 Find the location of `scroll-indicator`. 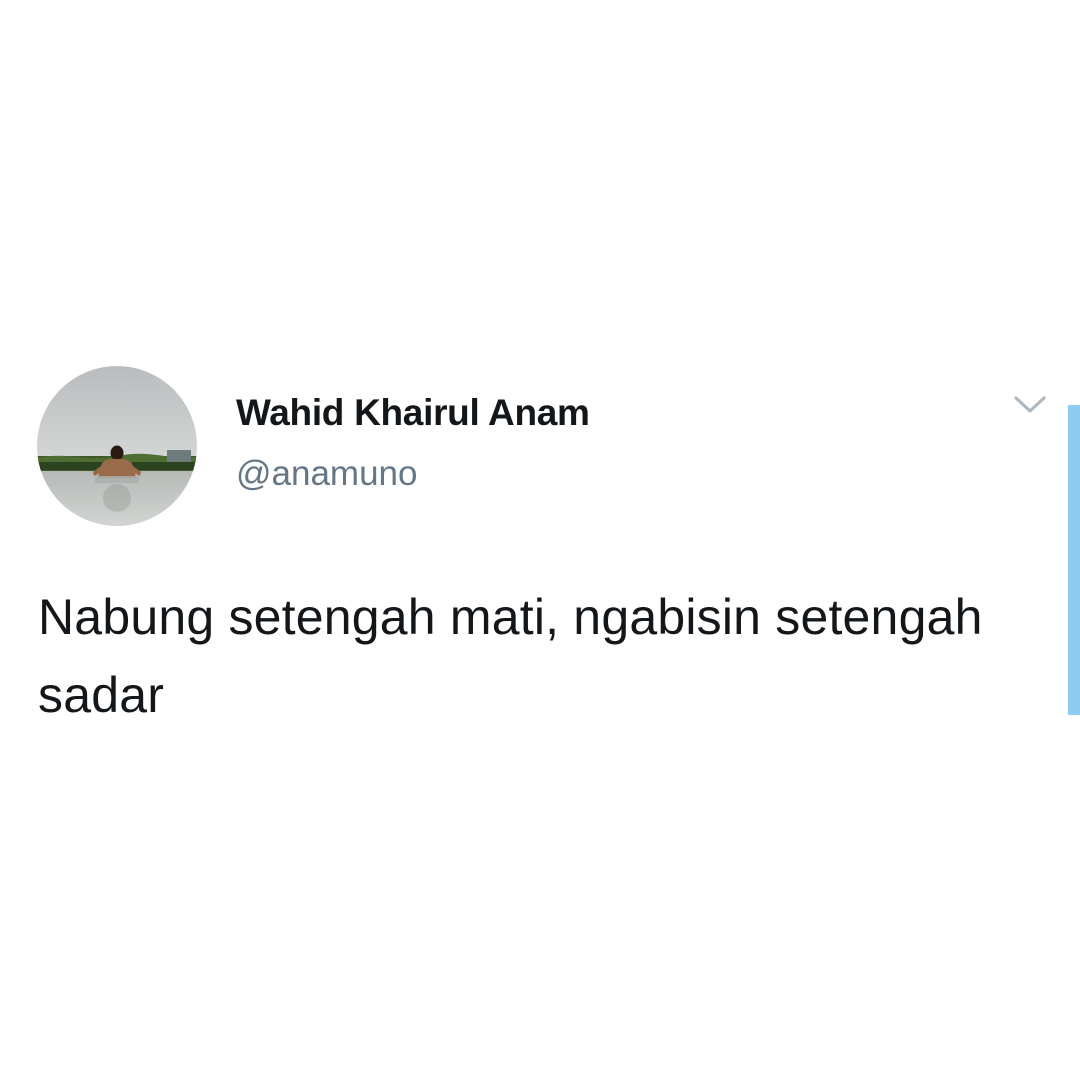

scroll-indicator is located at coordinates (1074, 560).